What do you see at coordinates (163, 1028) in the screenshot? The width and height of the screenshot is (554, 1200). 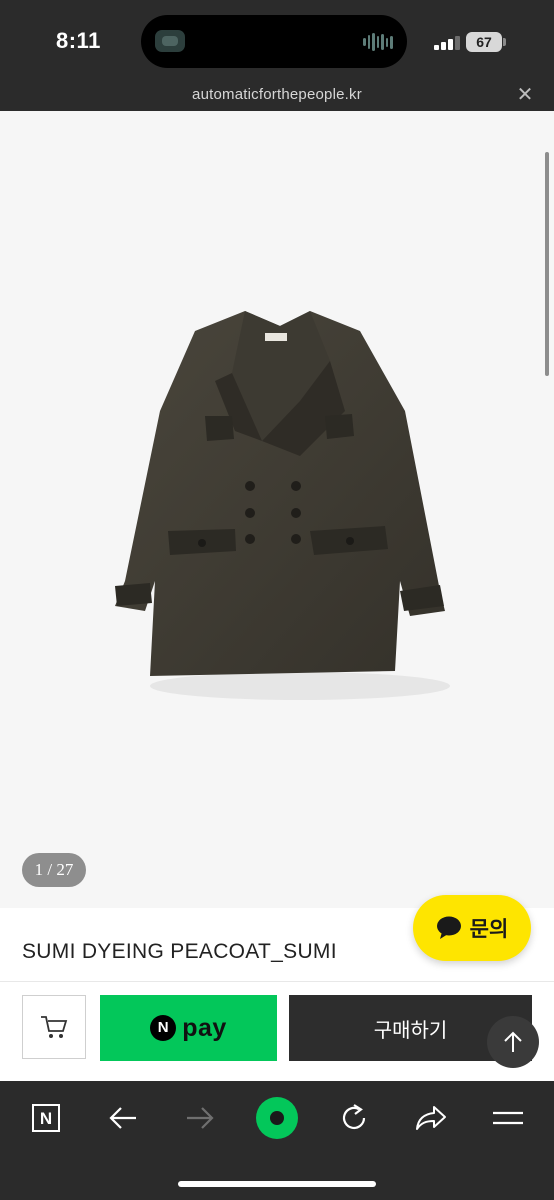 I see `naver-pay-logo: N` at bounding box center [163, 1028].